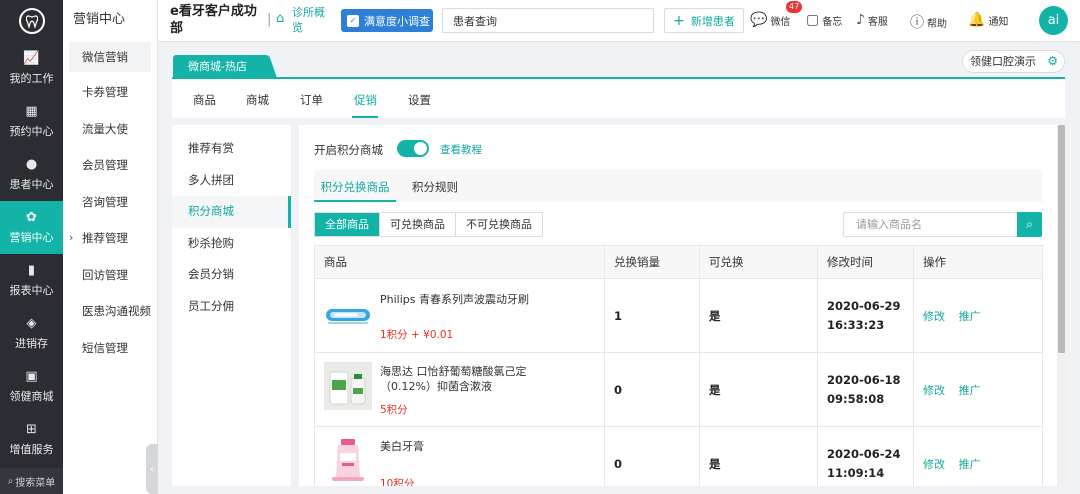 This screenshot has width=1080, height=494. Describe the element at coordinates (204, 100) in the screenshot. I see `tab-goods: 商品` at that location.